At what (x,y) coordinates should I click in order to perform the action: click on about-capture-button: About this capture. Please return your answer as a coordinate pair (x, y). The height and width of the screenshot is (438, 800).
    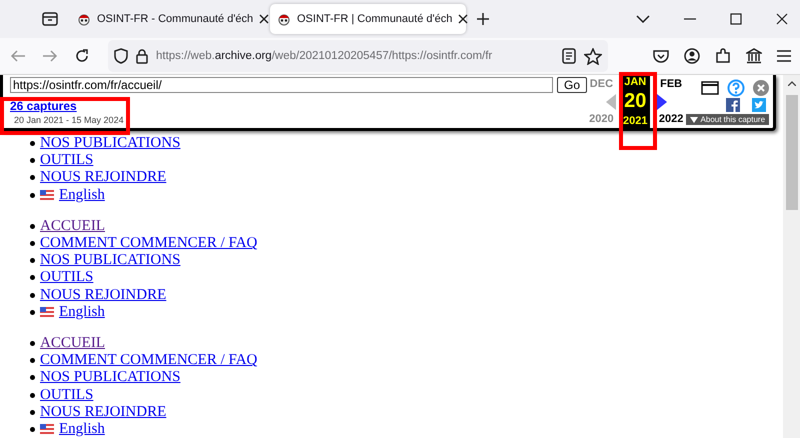
    Looking at the image, I should click on (728, 119).